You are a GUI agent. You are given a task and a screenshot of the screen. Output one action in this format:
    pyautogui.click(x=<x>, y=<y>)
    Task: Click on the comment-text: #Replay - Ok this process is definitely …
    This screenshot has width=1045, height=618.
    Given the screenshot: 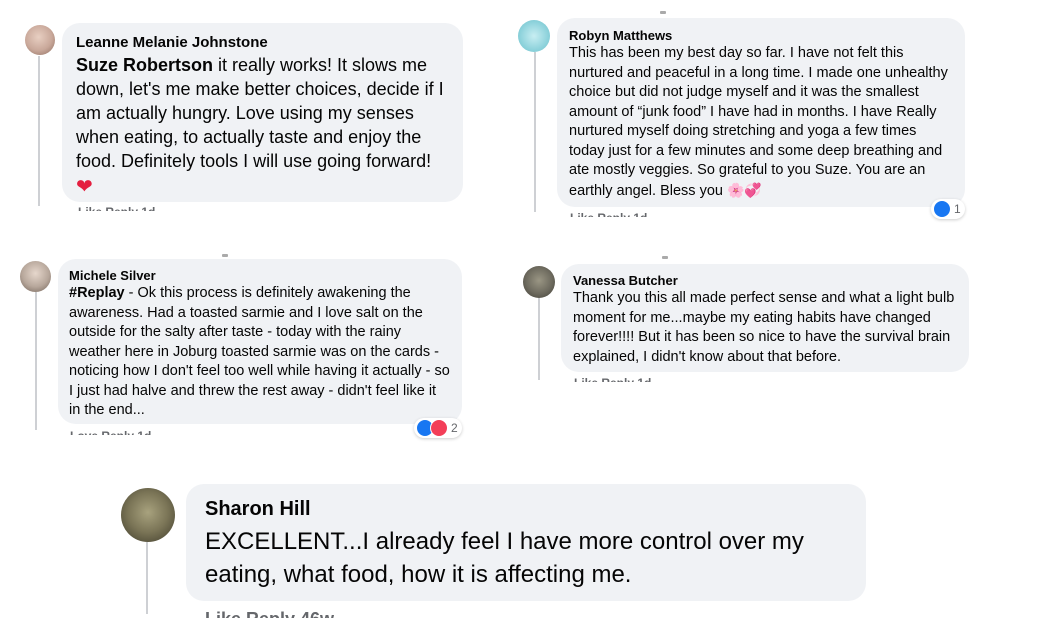 What is the action you would take?
    pyautogui.click(x=260, y=352)
    